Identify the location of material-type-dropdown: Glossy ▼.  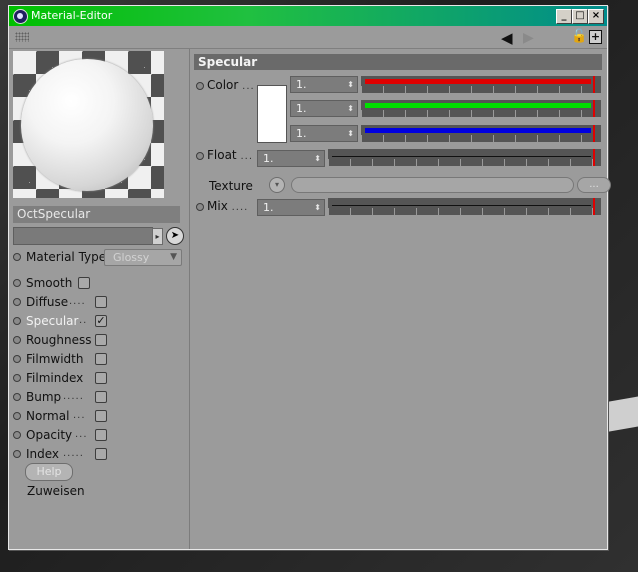
(143, 257).